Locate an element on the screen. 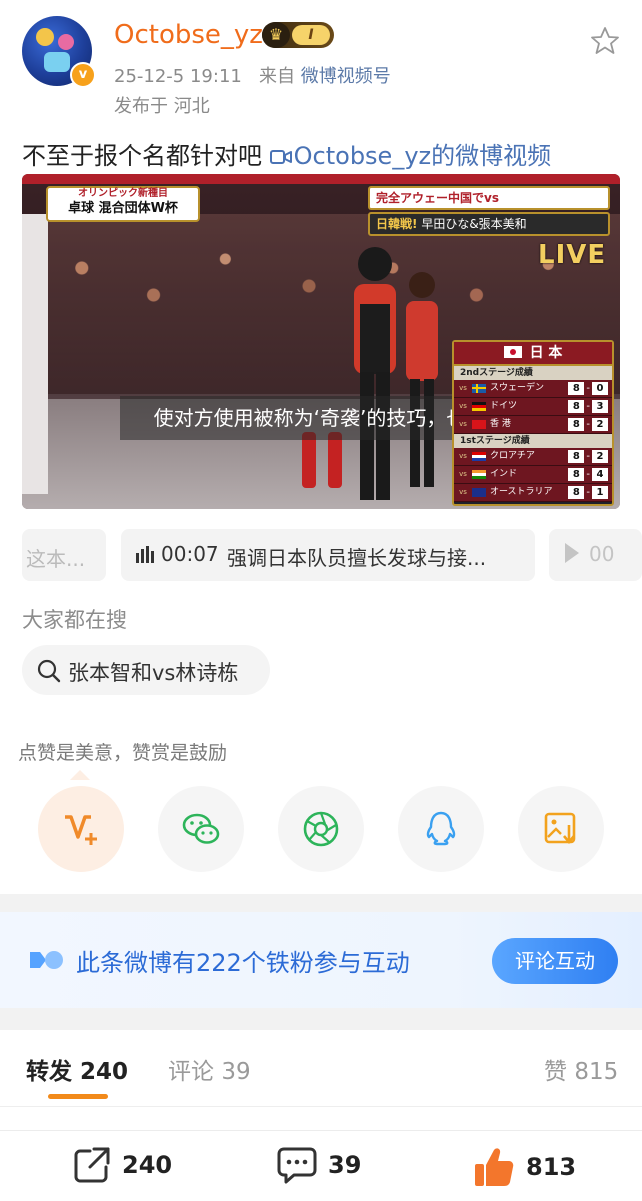 This screenshot has width=642, height=1201. comment-button: 39 is located at coordinates (318, 1165).